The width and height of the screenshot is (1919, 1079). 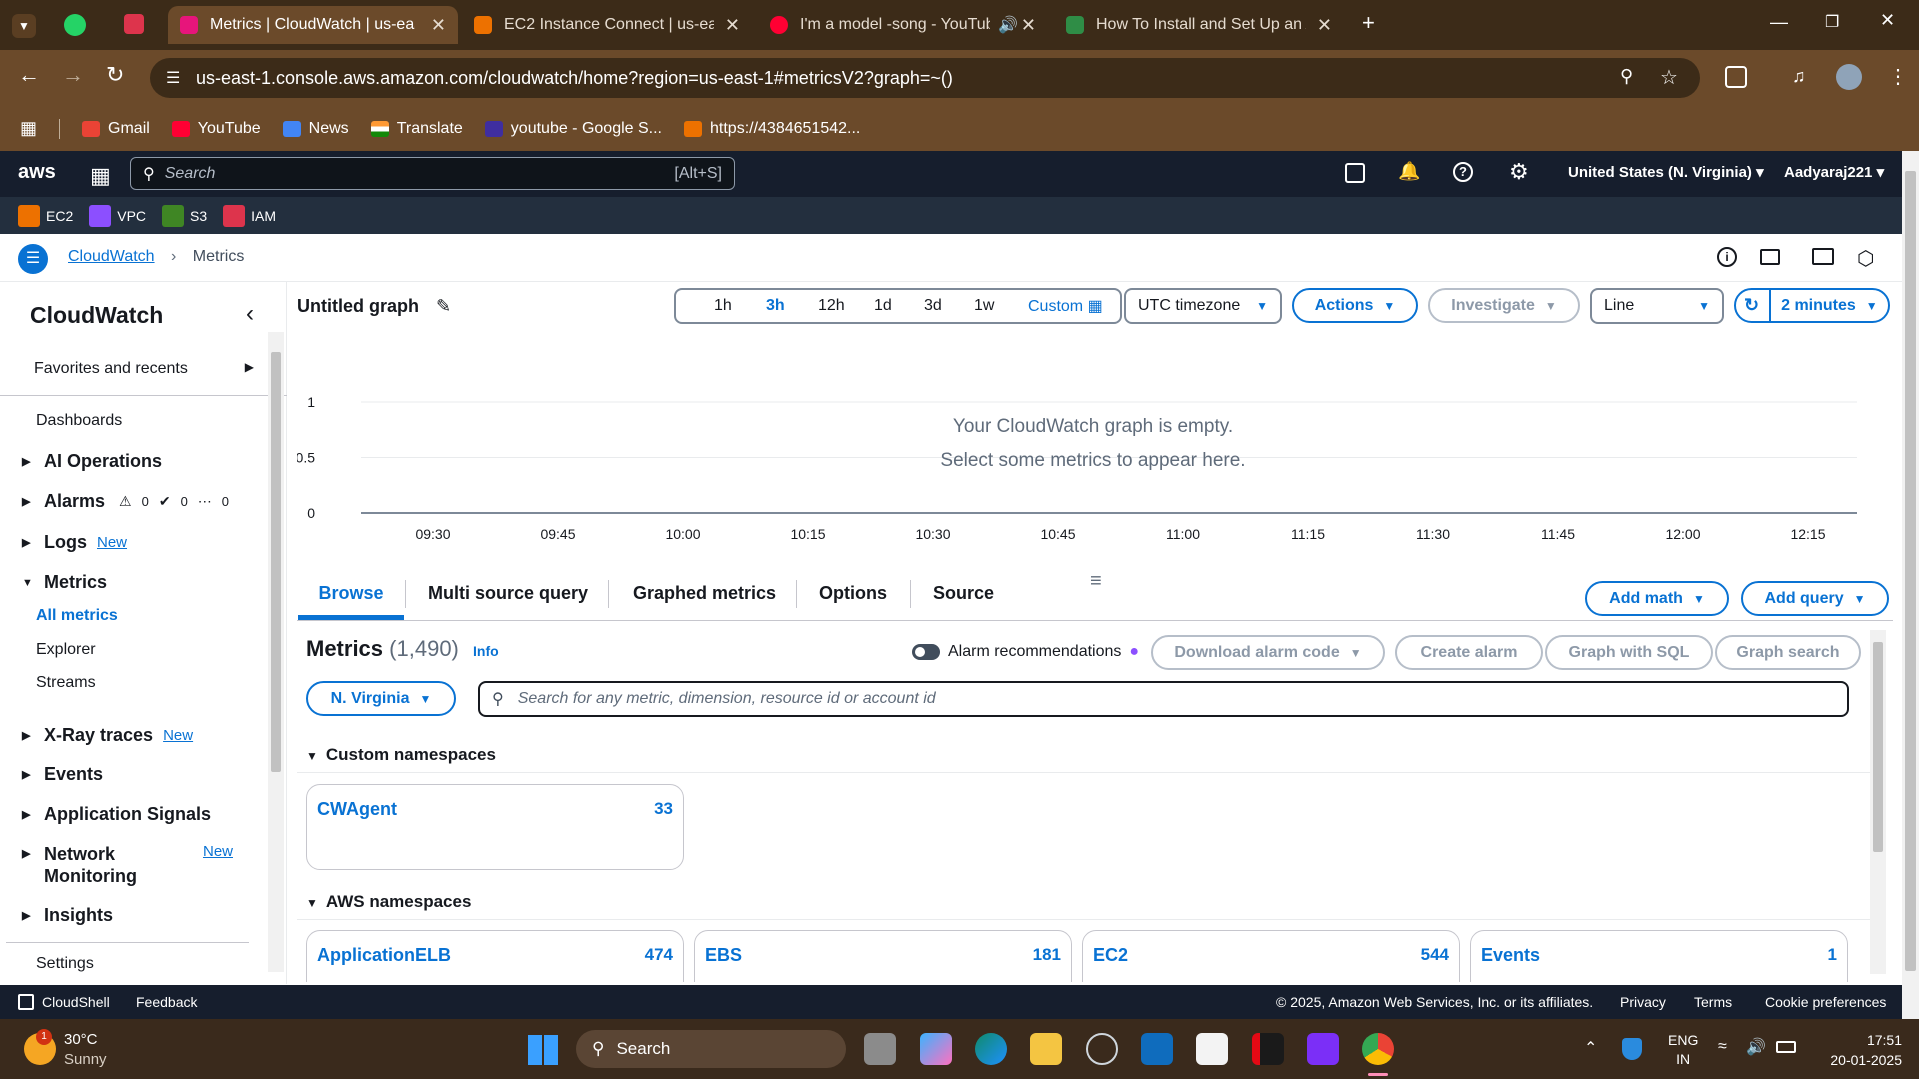 What do you see at coordinates (65, 964) in the screenshot?
I see `sidebar-item-settings: Settings` at bounding box center [65, 964].